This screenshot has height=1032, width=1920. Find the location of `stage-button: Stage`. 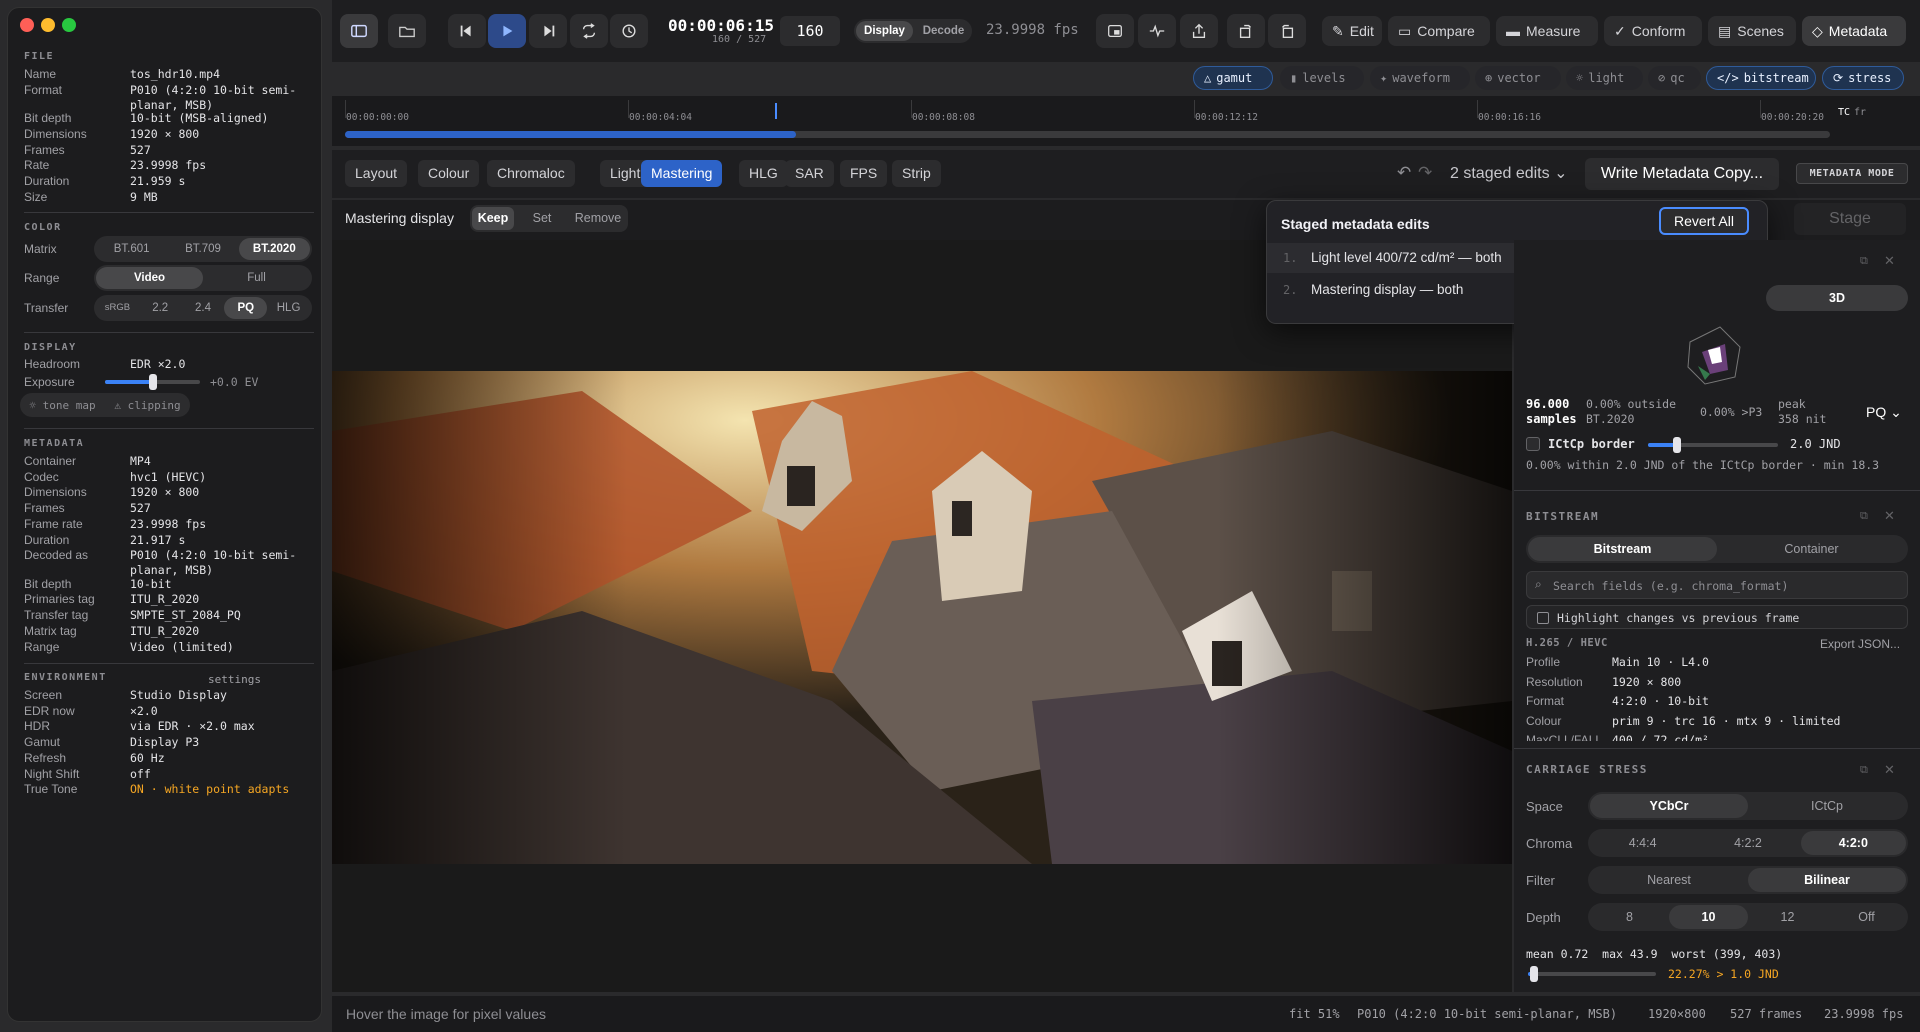

stage-button: Stage is located at coordinates (1850, 219).